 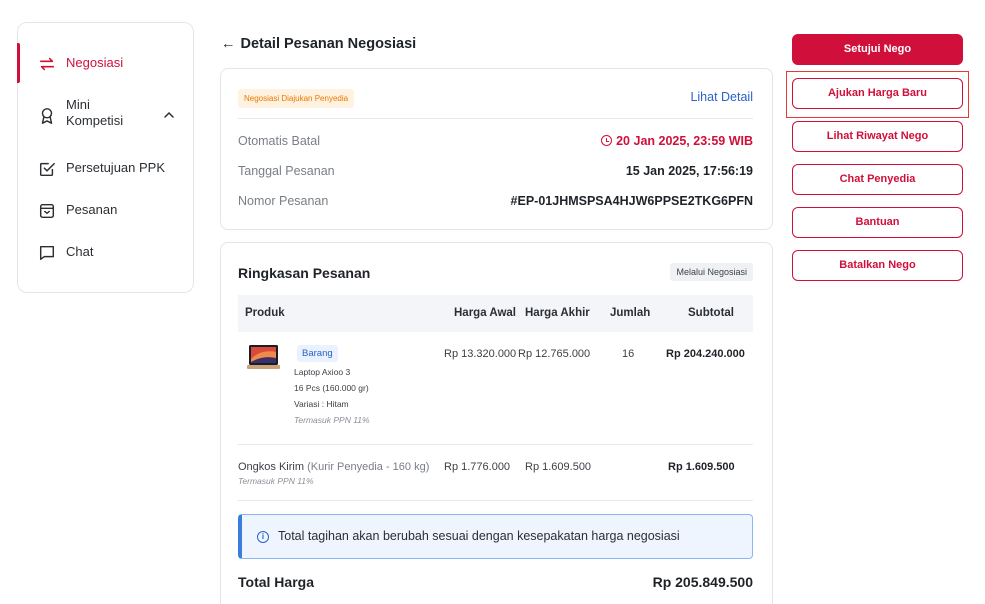 I want to click on info-label: Tanggal Pesanan, so click(x=286, y=171).